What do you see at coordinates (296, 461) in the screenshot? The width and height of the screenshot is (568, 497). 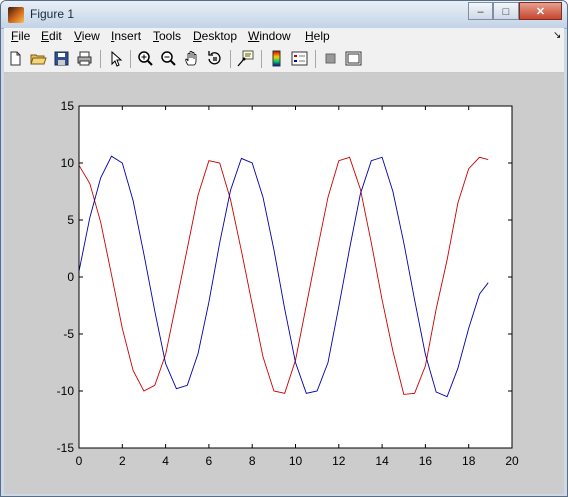 I see `x-tick-label: 10` at bounding box center [296, 461].